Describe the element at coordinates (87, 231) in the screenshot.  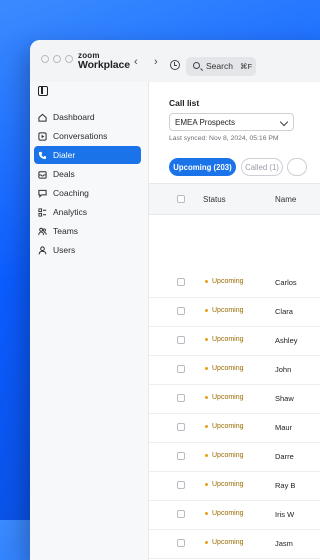
I see `sidebar-item-teams: Teams` at that location.